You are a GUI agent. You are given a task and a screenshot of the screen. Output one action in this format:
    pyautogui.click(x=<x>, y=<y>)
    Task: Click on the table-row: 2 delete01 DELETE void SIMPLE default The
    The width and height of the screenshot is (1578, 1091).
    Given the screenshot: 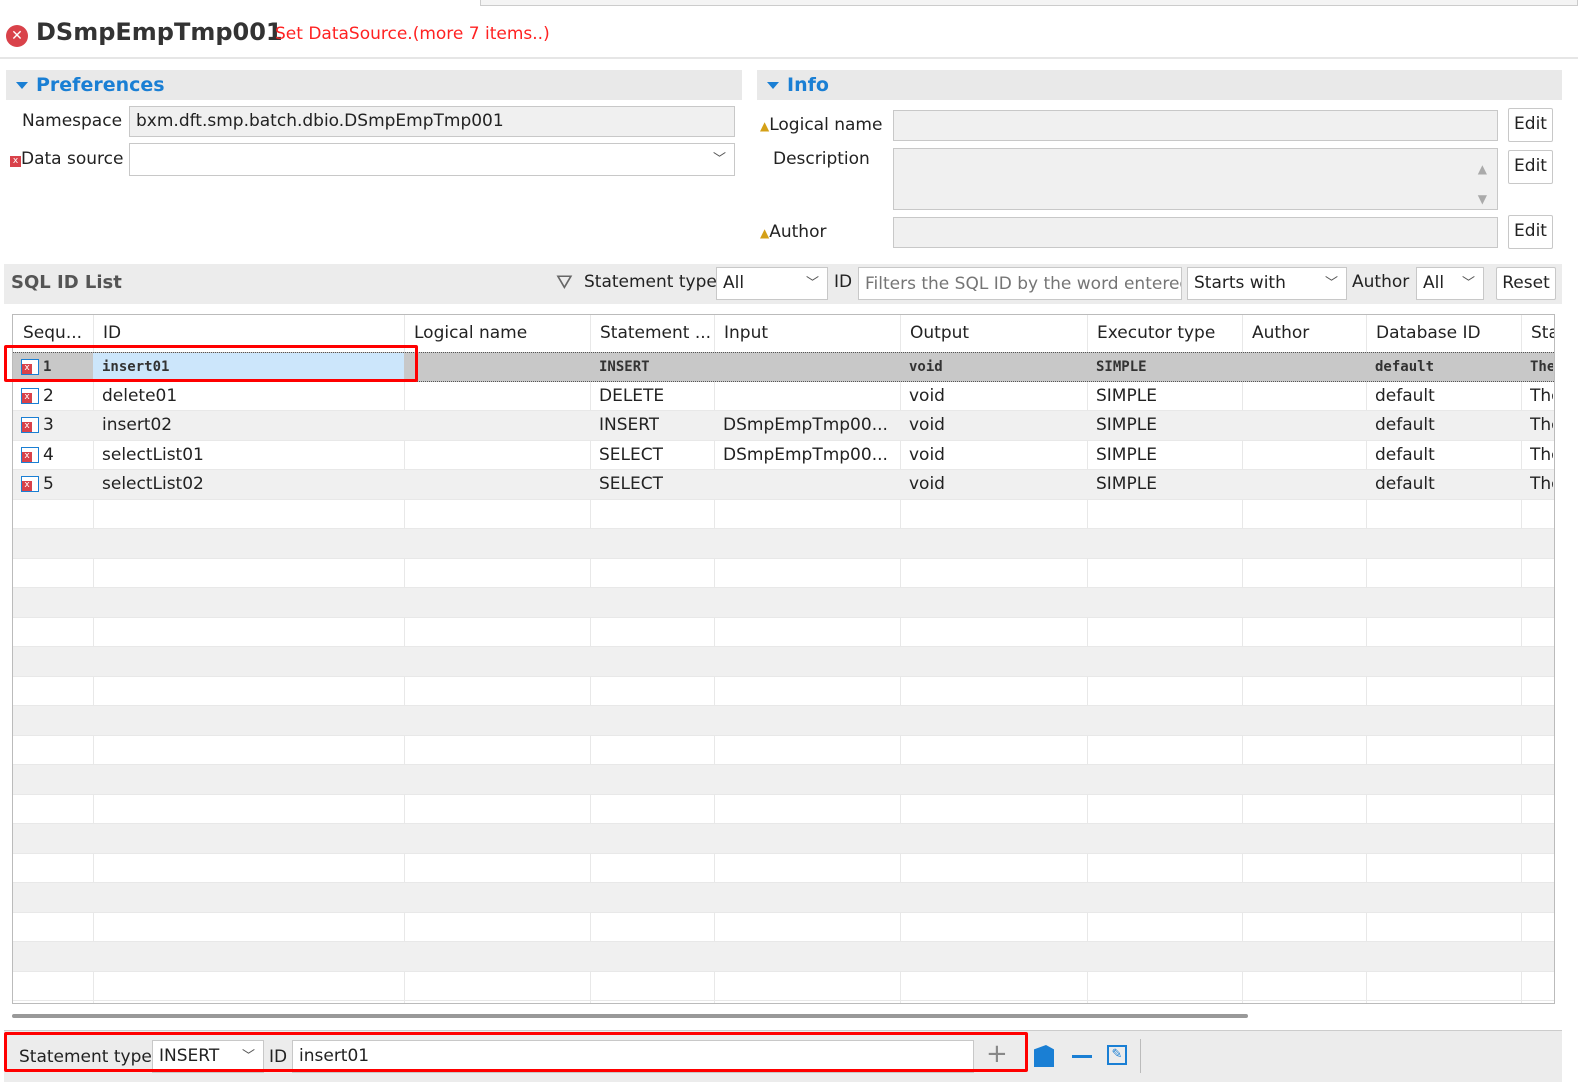 What is the action you would take?
    pyautogui.click(x=783, y=396)
    